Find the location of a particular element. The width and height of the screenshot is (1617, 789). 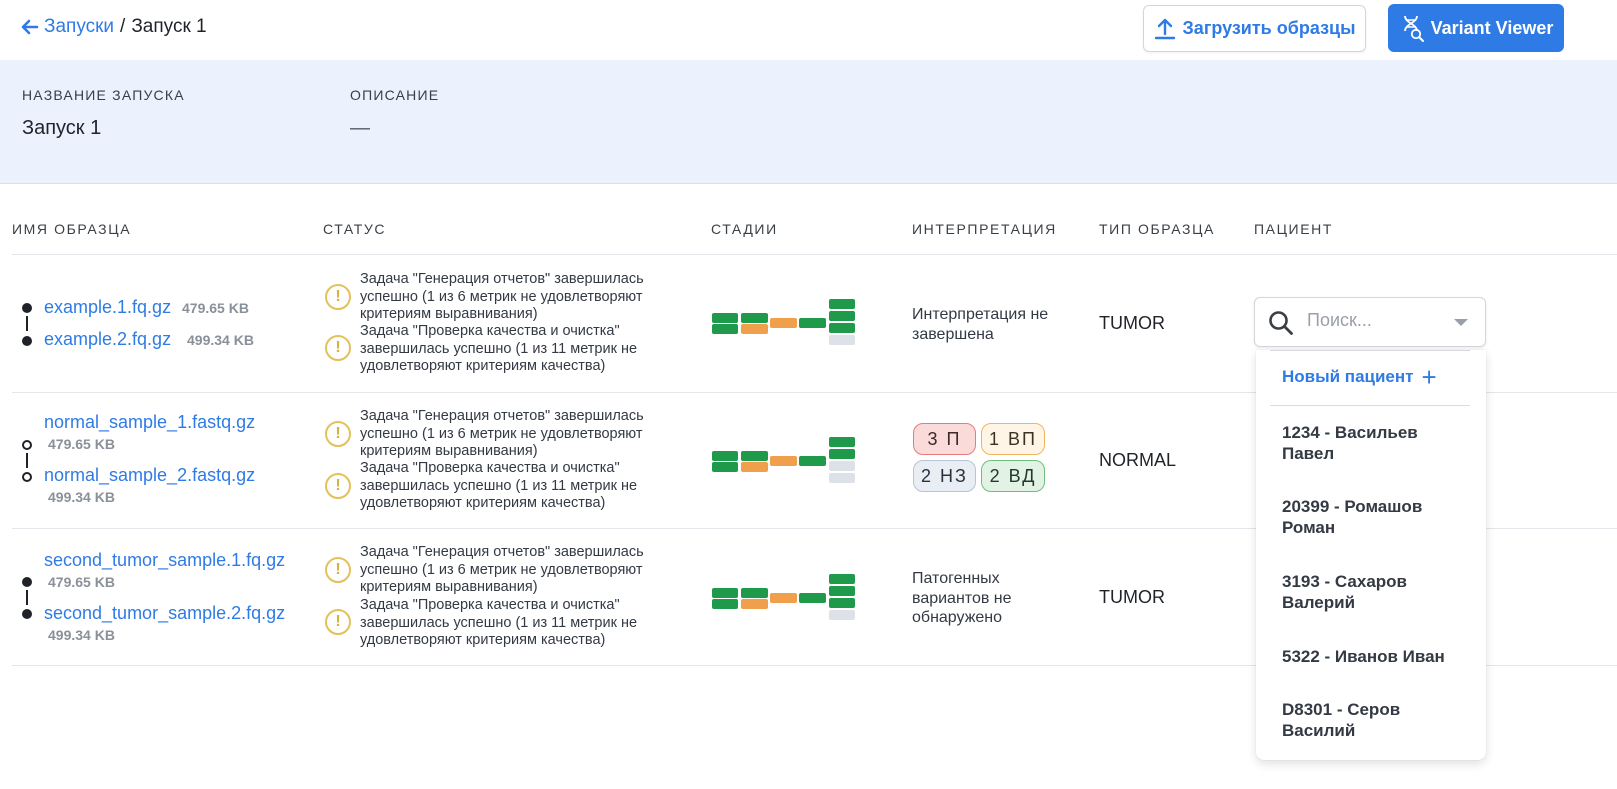

patient-select is located at coordinates (1370, 322).